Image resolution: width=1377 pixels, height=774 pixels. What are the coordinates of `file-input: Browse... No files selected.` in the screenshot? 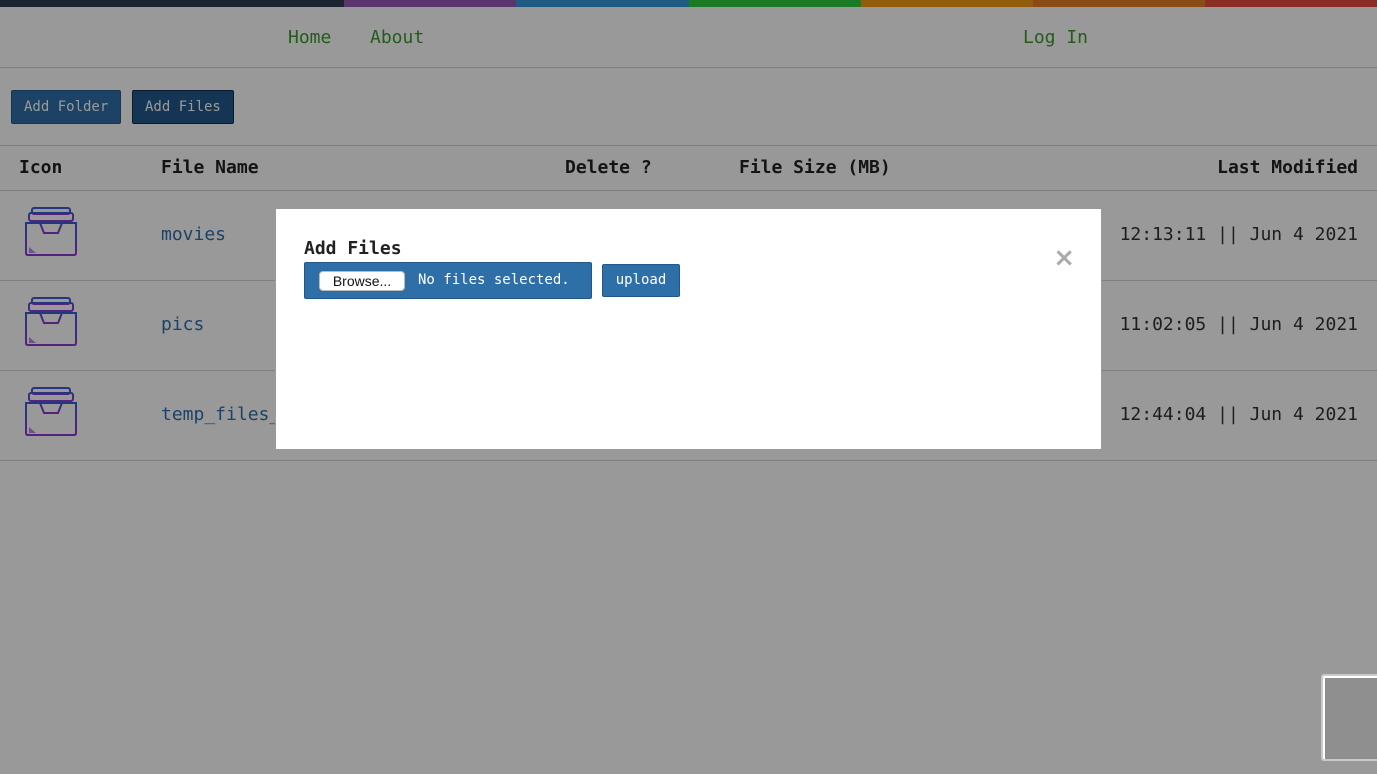 It's located at (448, 280).